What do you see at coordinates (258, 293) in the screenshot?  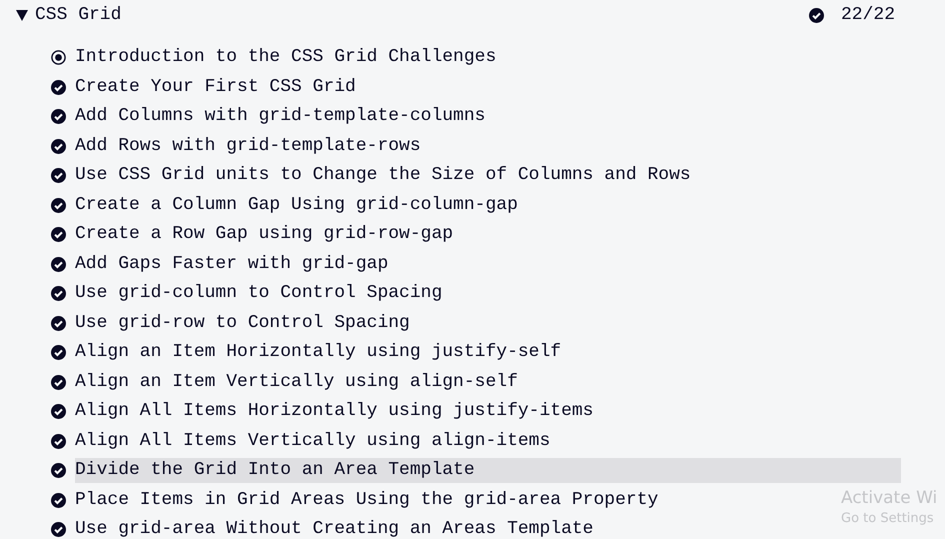 I see `challenge-link: Use grid-column to Control Spacing` at bounding box center [258, 293].